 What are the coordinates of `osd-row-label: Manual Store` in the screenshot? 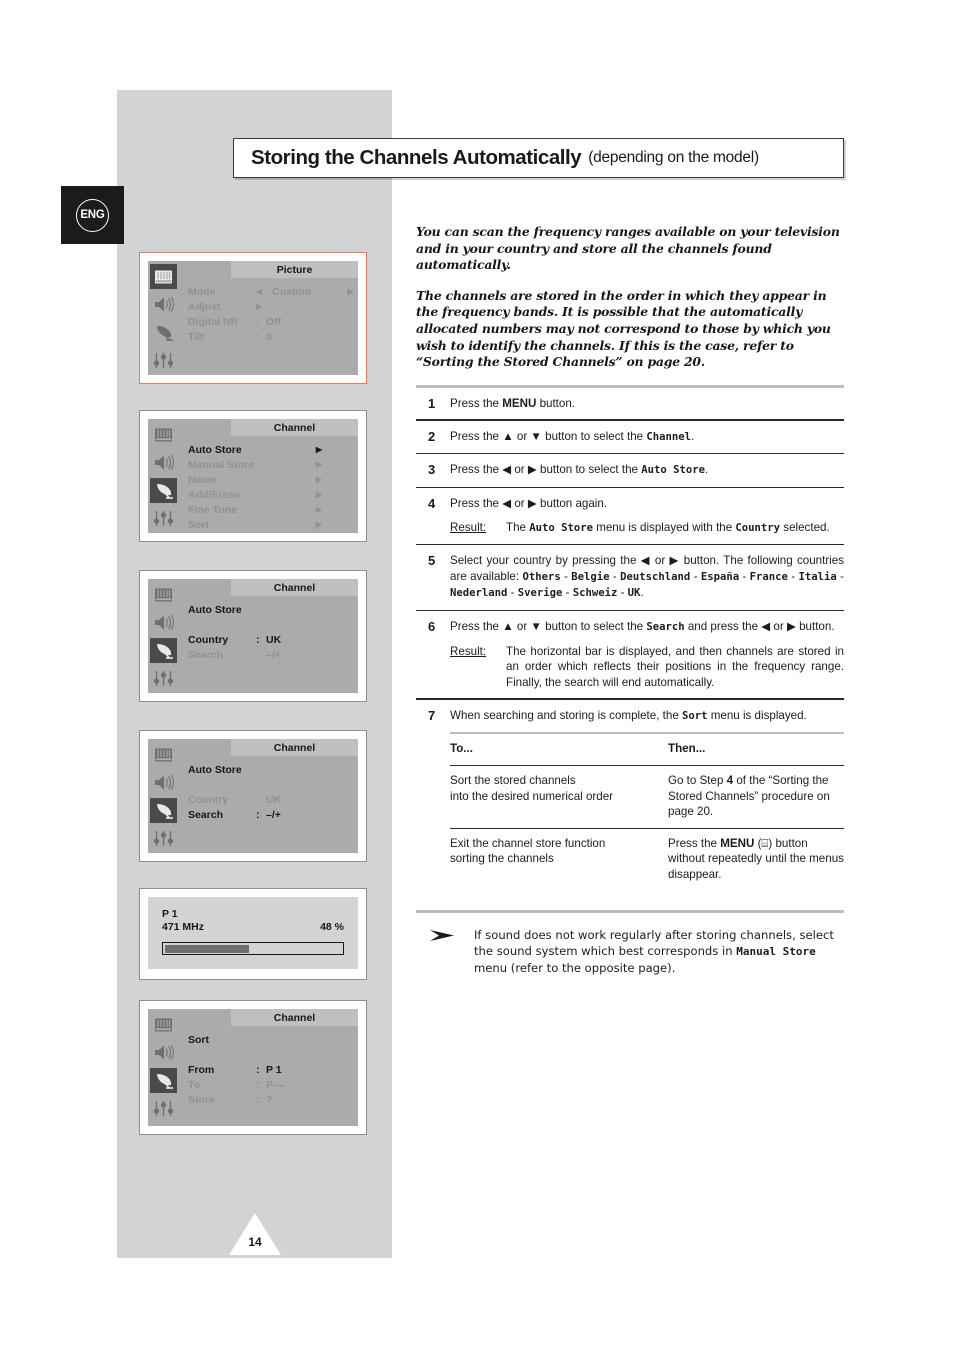 It's located at (221, 464).